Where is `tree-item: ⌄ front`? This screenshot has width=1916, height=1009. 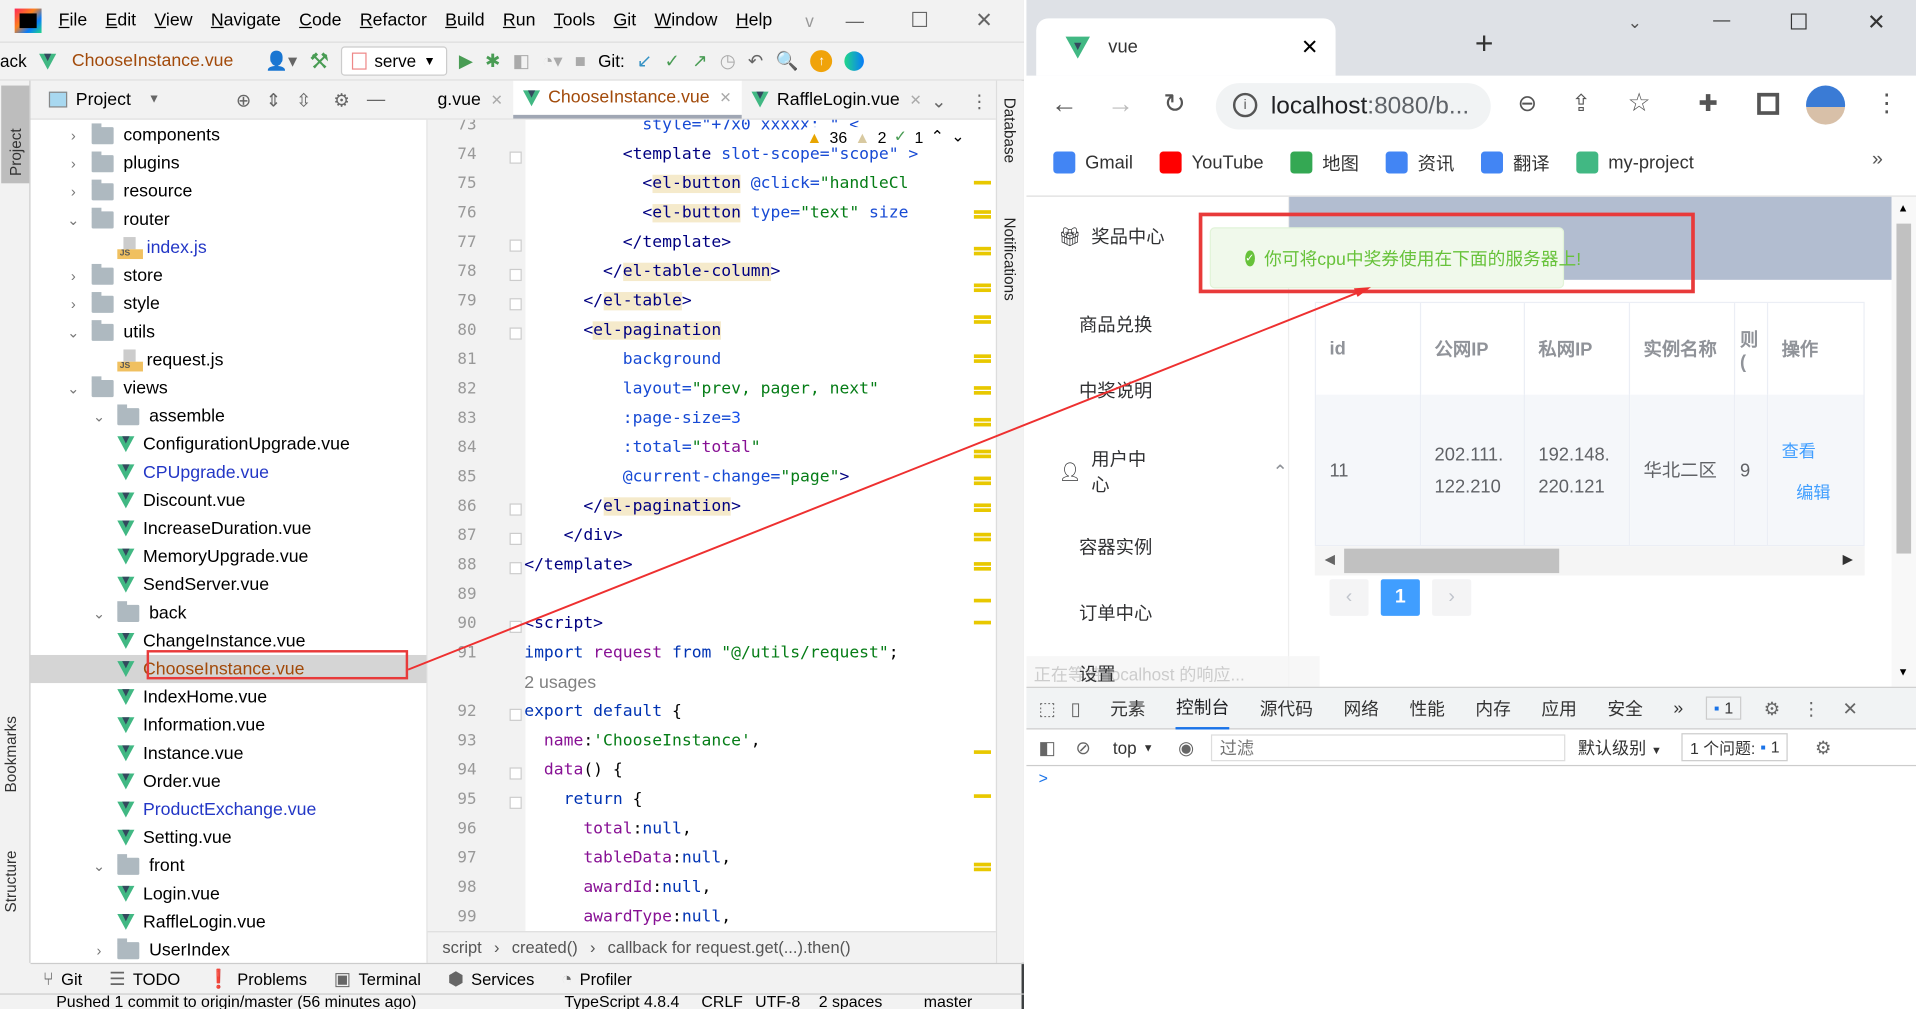 tree-item: ⌄ front is located at coordinates (229, 866).